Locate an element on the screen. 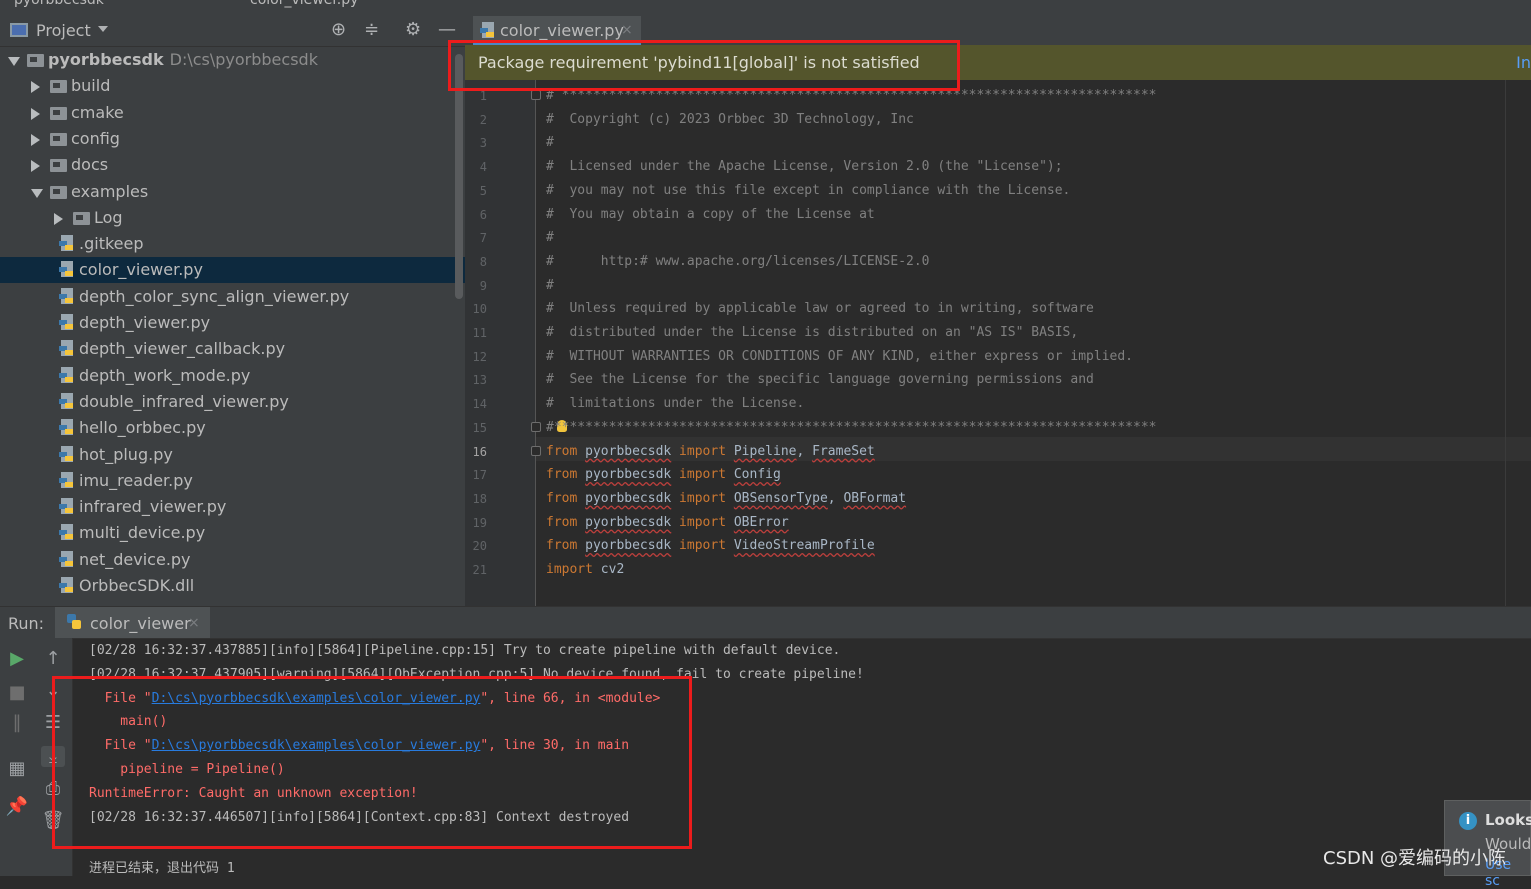 This screenshot has height=889, width=1531. tree-item: imu_reader.py is located at coordinates (232, 481).